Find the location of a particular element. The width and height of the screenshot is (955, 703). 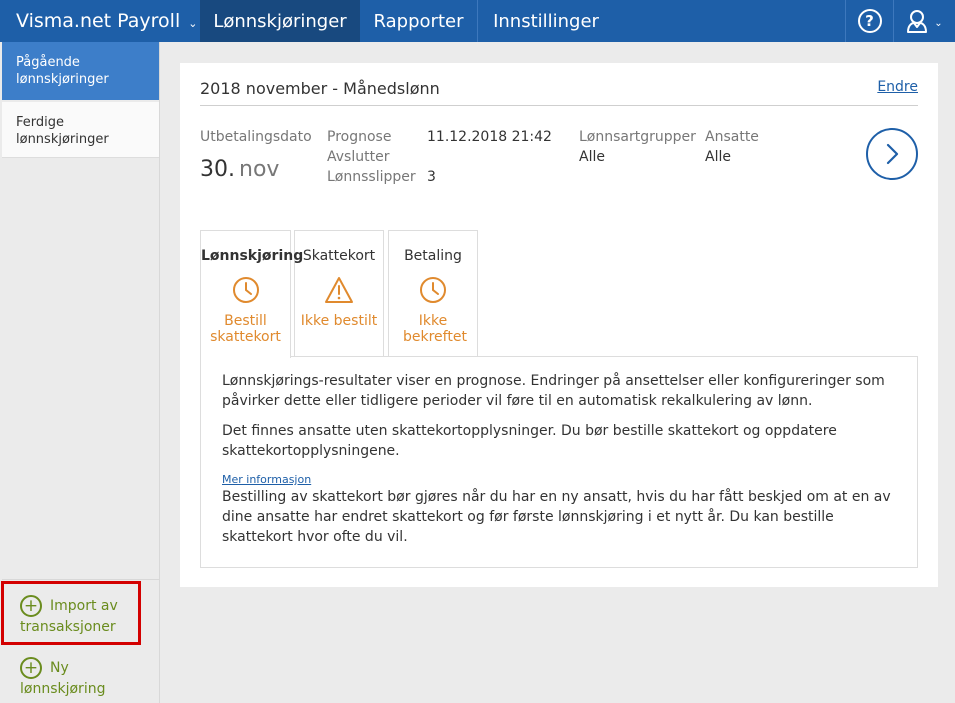

edit-link: Endre is located at coordinates (897, 87).